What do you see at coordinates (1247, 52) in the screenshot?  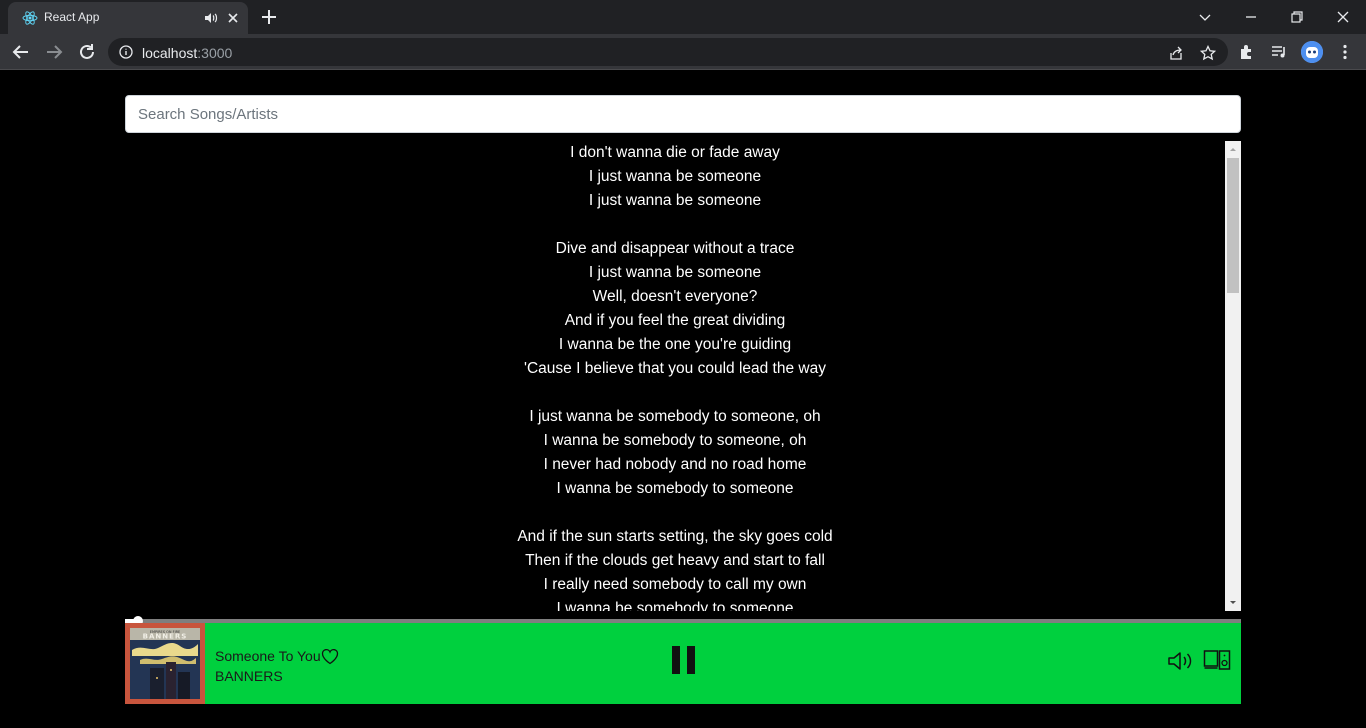 I see `extensions-icon` at bounding box center [1247, 52].